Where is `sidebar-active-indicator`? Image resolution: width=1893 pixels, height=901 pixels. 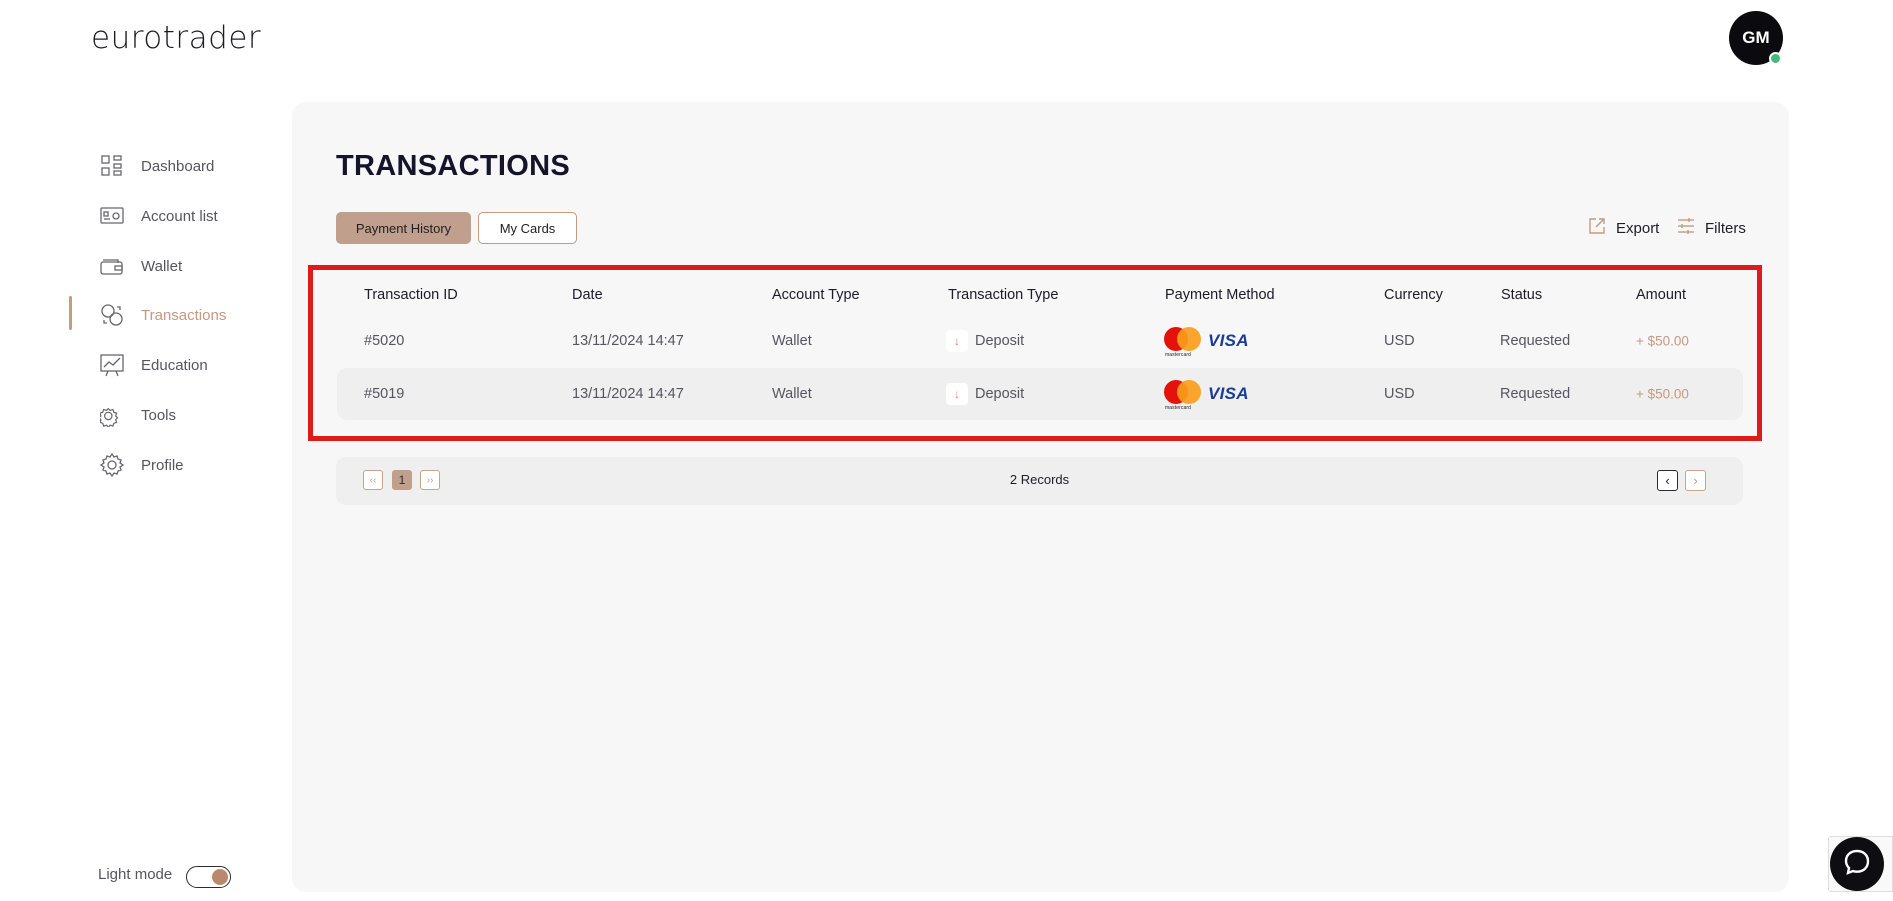
sidebar-active-indicator is located at coordinates (70, 313).